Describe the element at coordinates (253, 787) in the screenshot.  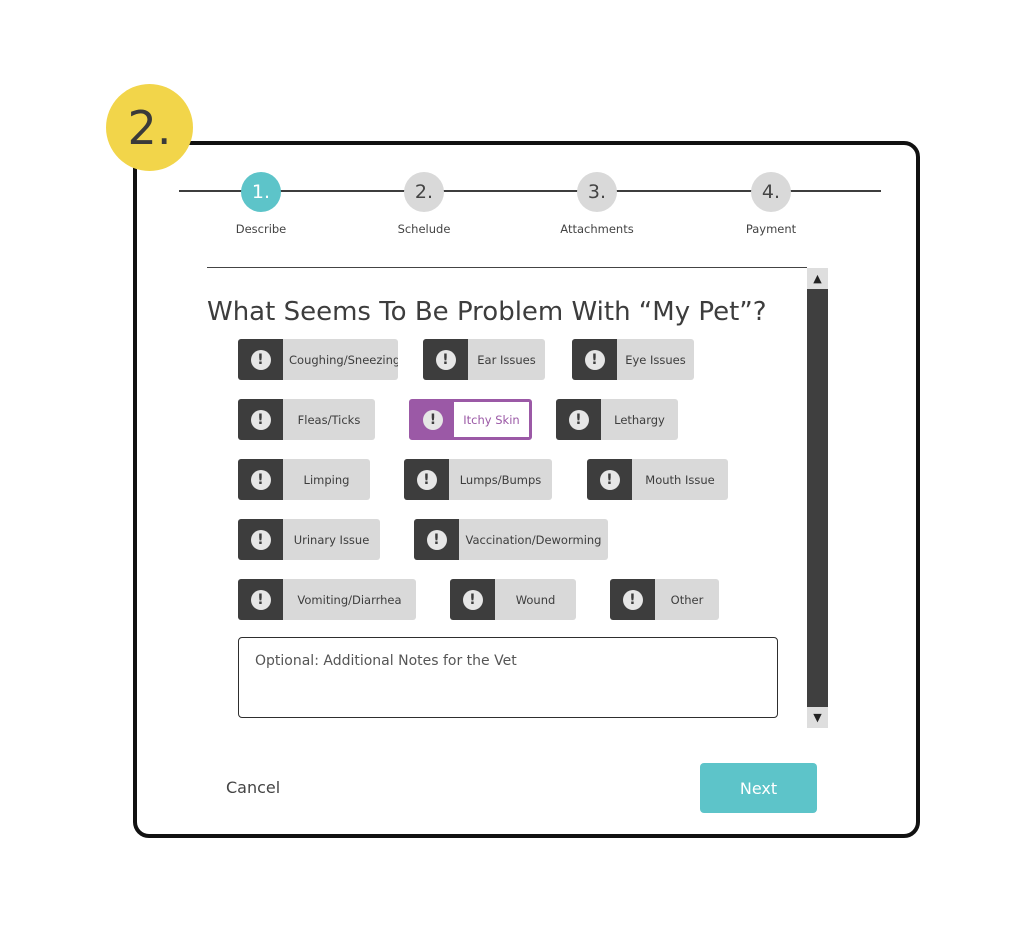
I see `cancel-button: Cancel` at that location.